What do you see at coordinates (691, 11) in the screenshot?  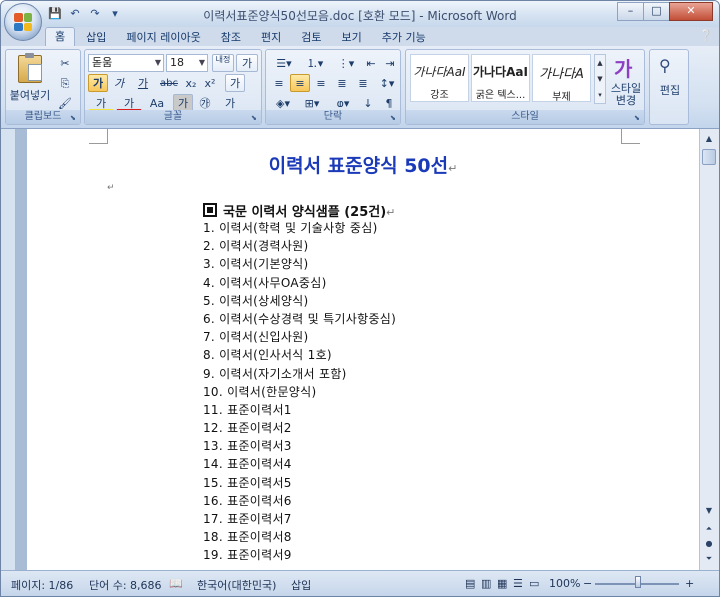 I see `close-button: ✕` at bounding box center [691, 11].